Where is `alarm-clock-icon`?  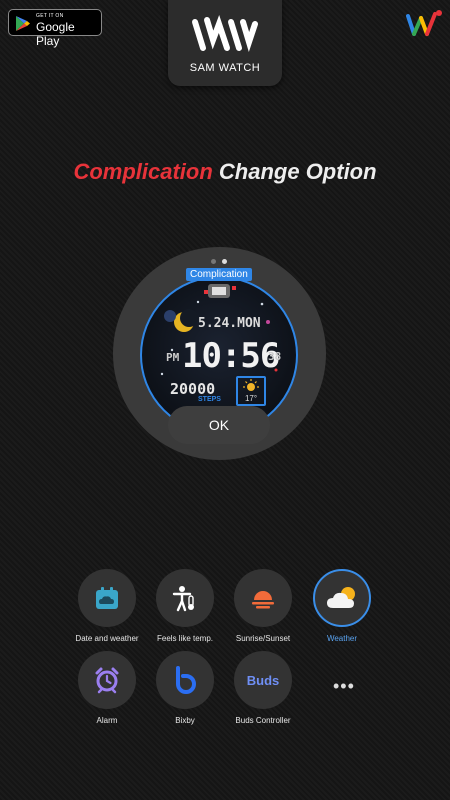
alarm-clock-icon is located at coordinates (107, 680).